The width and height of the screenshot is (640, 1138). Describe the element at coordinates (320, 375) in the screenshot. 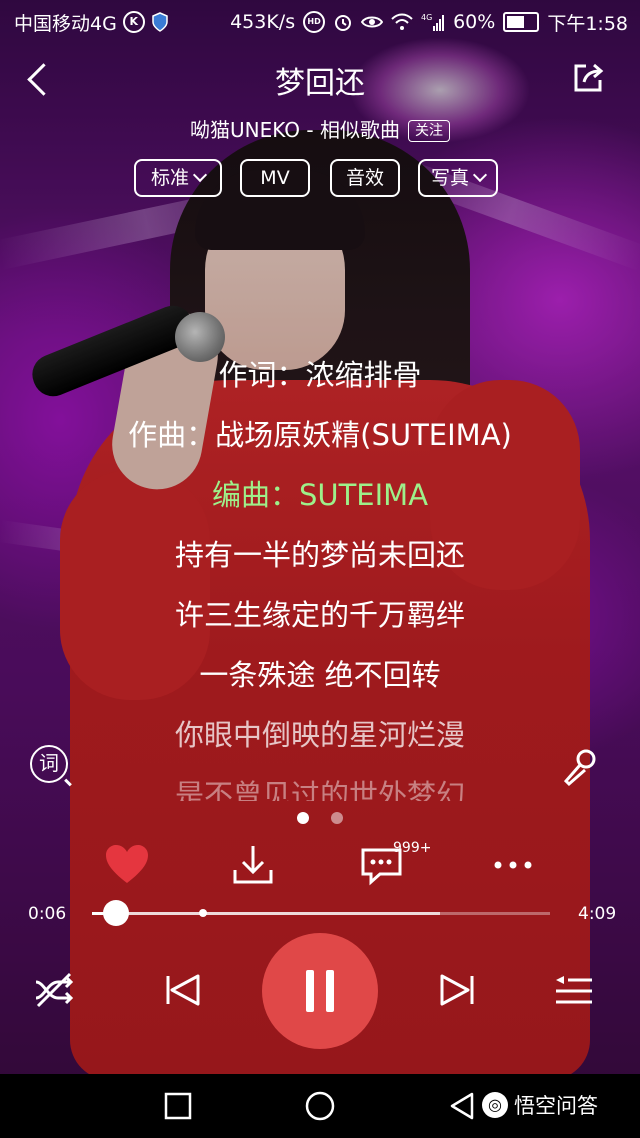

I see `lyric-line: 作词：浓缩排骨` at that location.